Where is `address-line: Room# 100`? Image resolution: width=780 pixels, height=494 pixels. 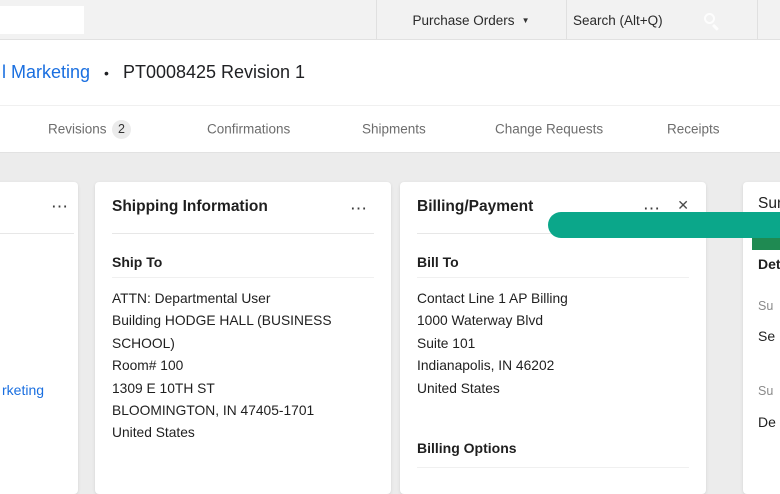
address-line: Room# 100 is located at coordinates (148, 366).